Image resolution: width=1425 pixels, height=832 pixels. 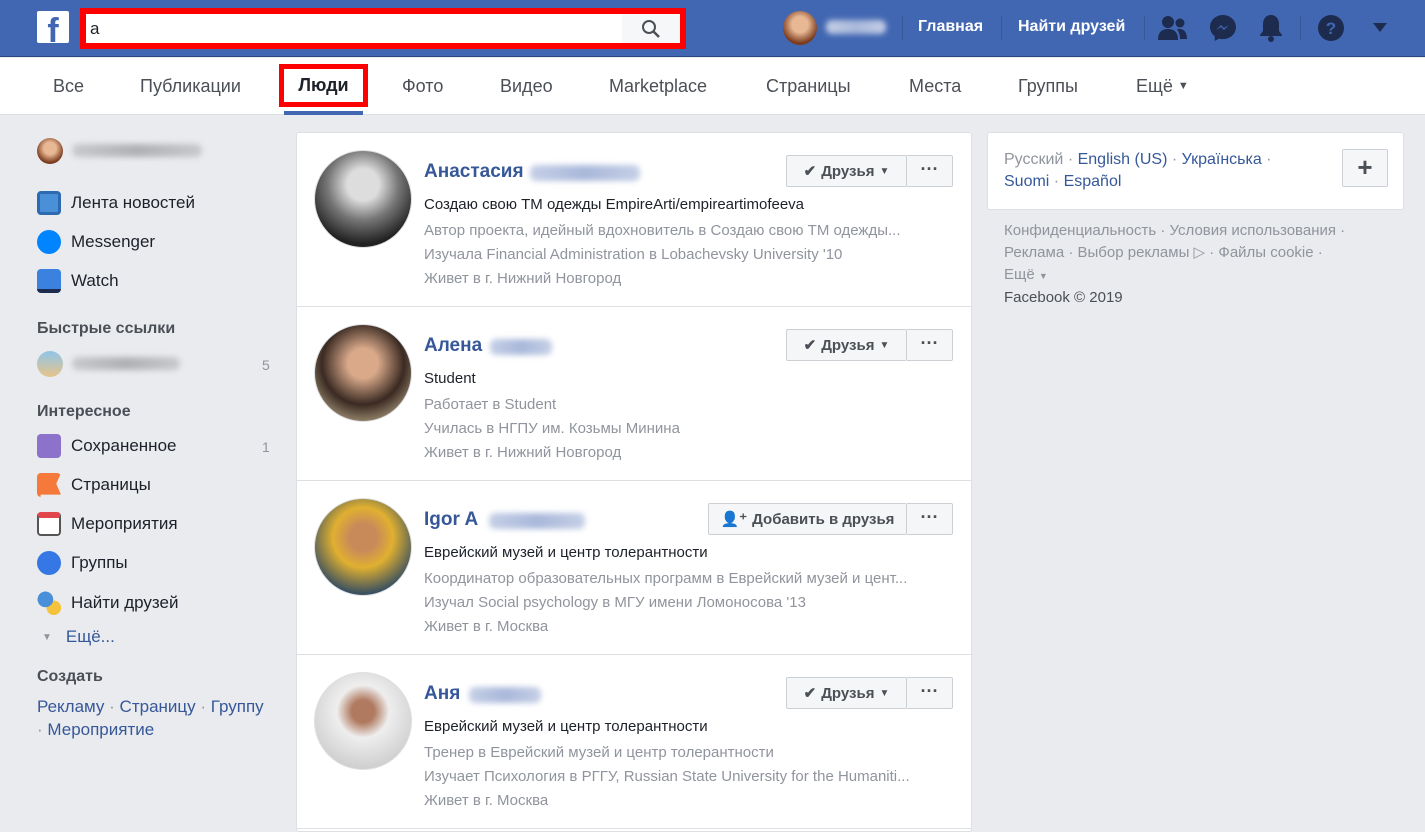 I want to click on quick-link-count: 5, so click(x=266, y=365).